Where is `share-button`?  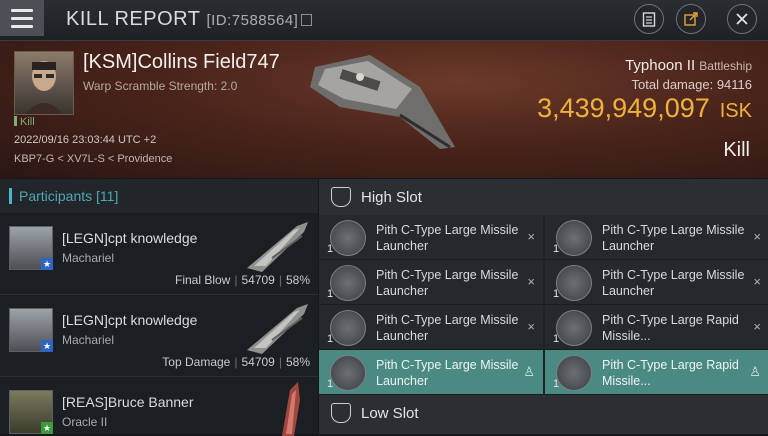
share-button is located at coordinates (691, 19).